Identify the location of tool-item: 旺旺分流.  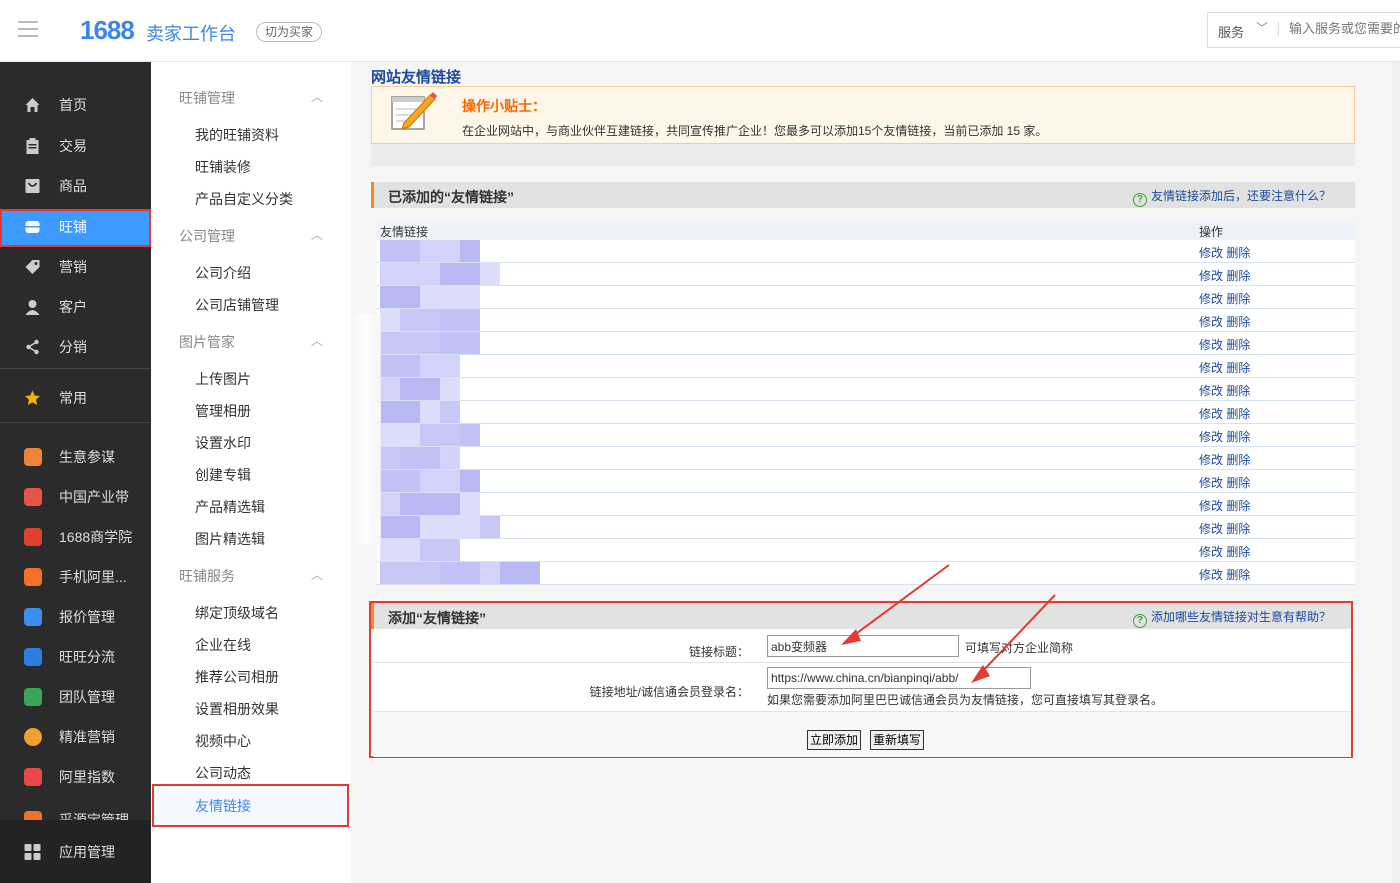
(75, 657).